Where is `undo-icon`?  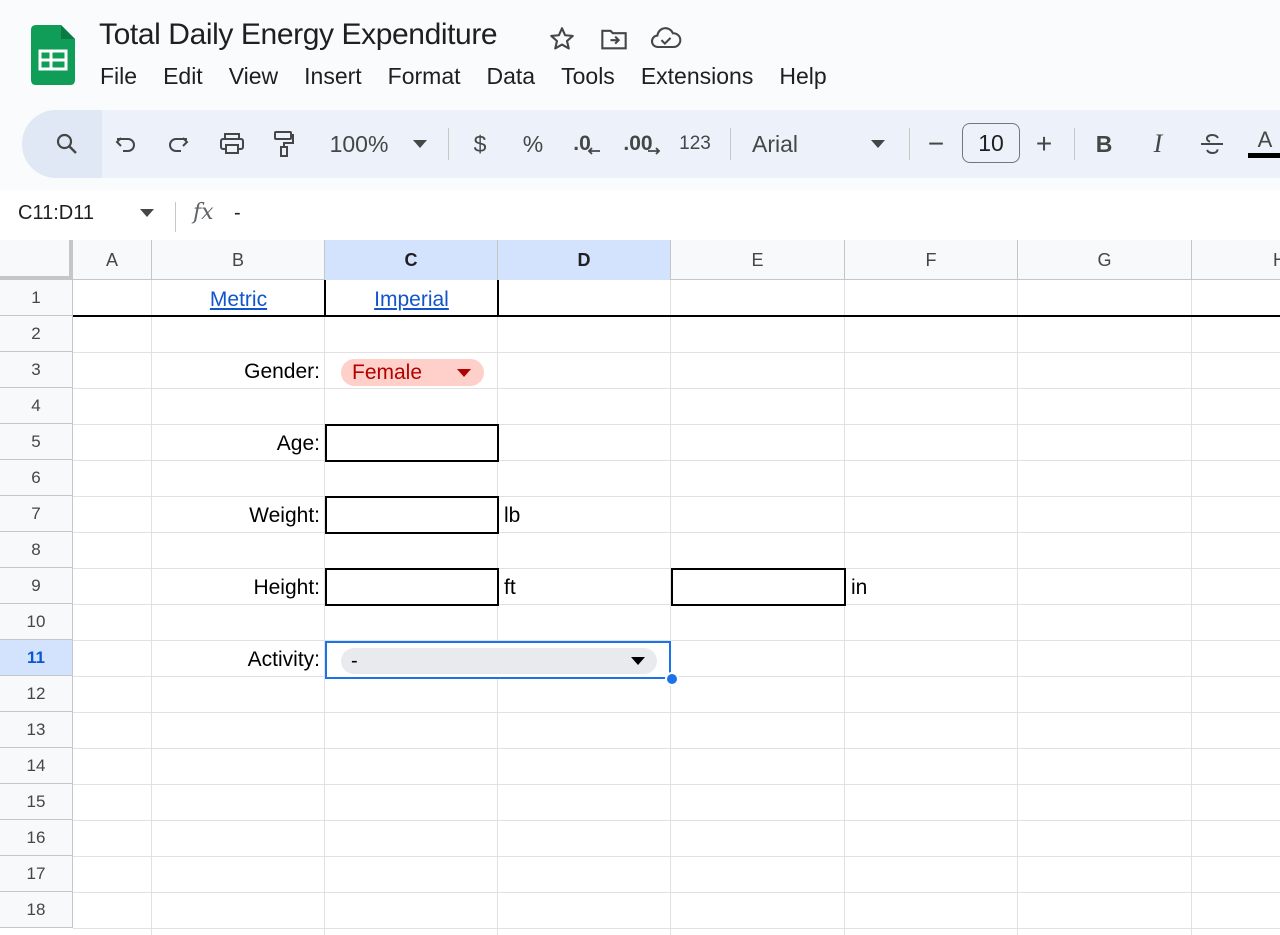 undo-icon is located at coordinates (126, 144).